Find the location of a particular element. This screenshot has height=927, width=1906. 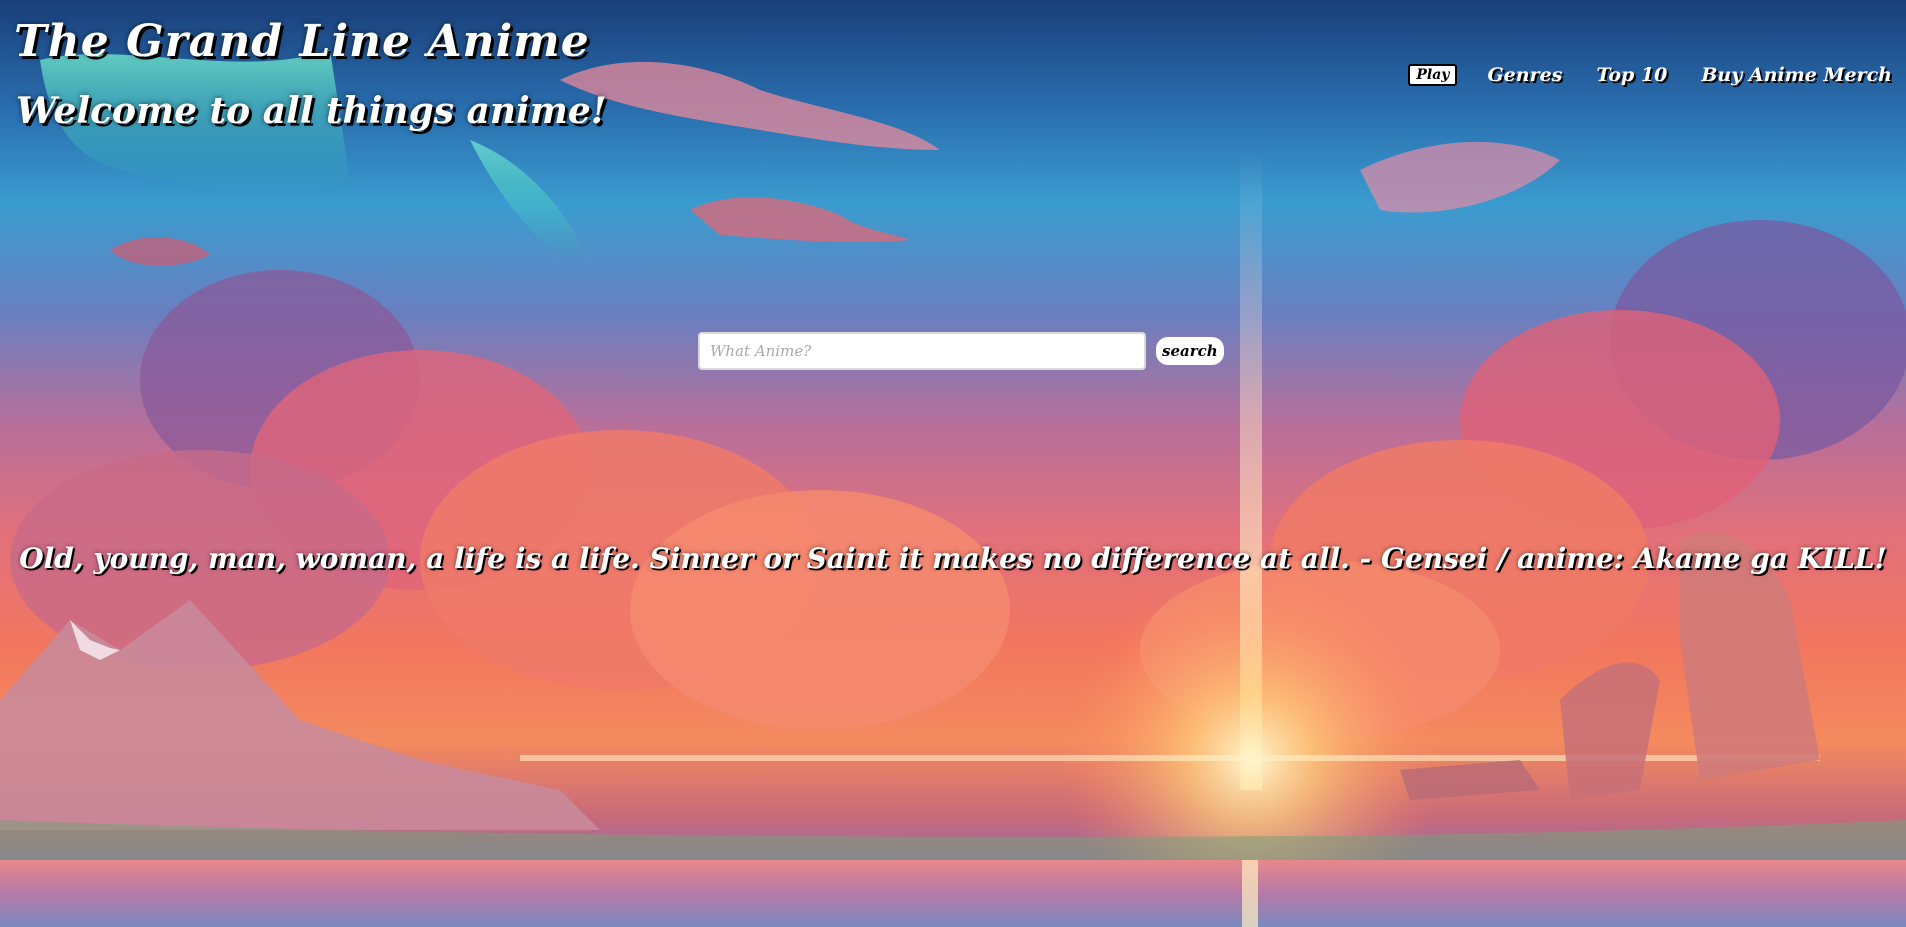

search-button: search is located at coordinates (1190, 351).